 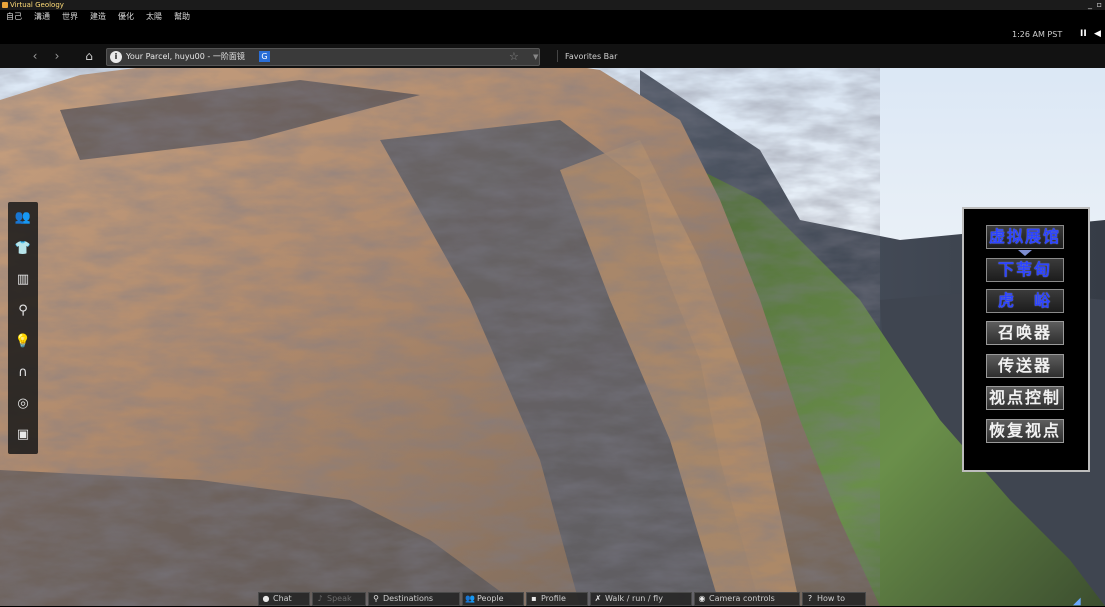 What do you see at coordinates (591, 56) in the screenshot?
I see `favorites-bar: Favorites Bar` at bounding box center [591, 56].